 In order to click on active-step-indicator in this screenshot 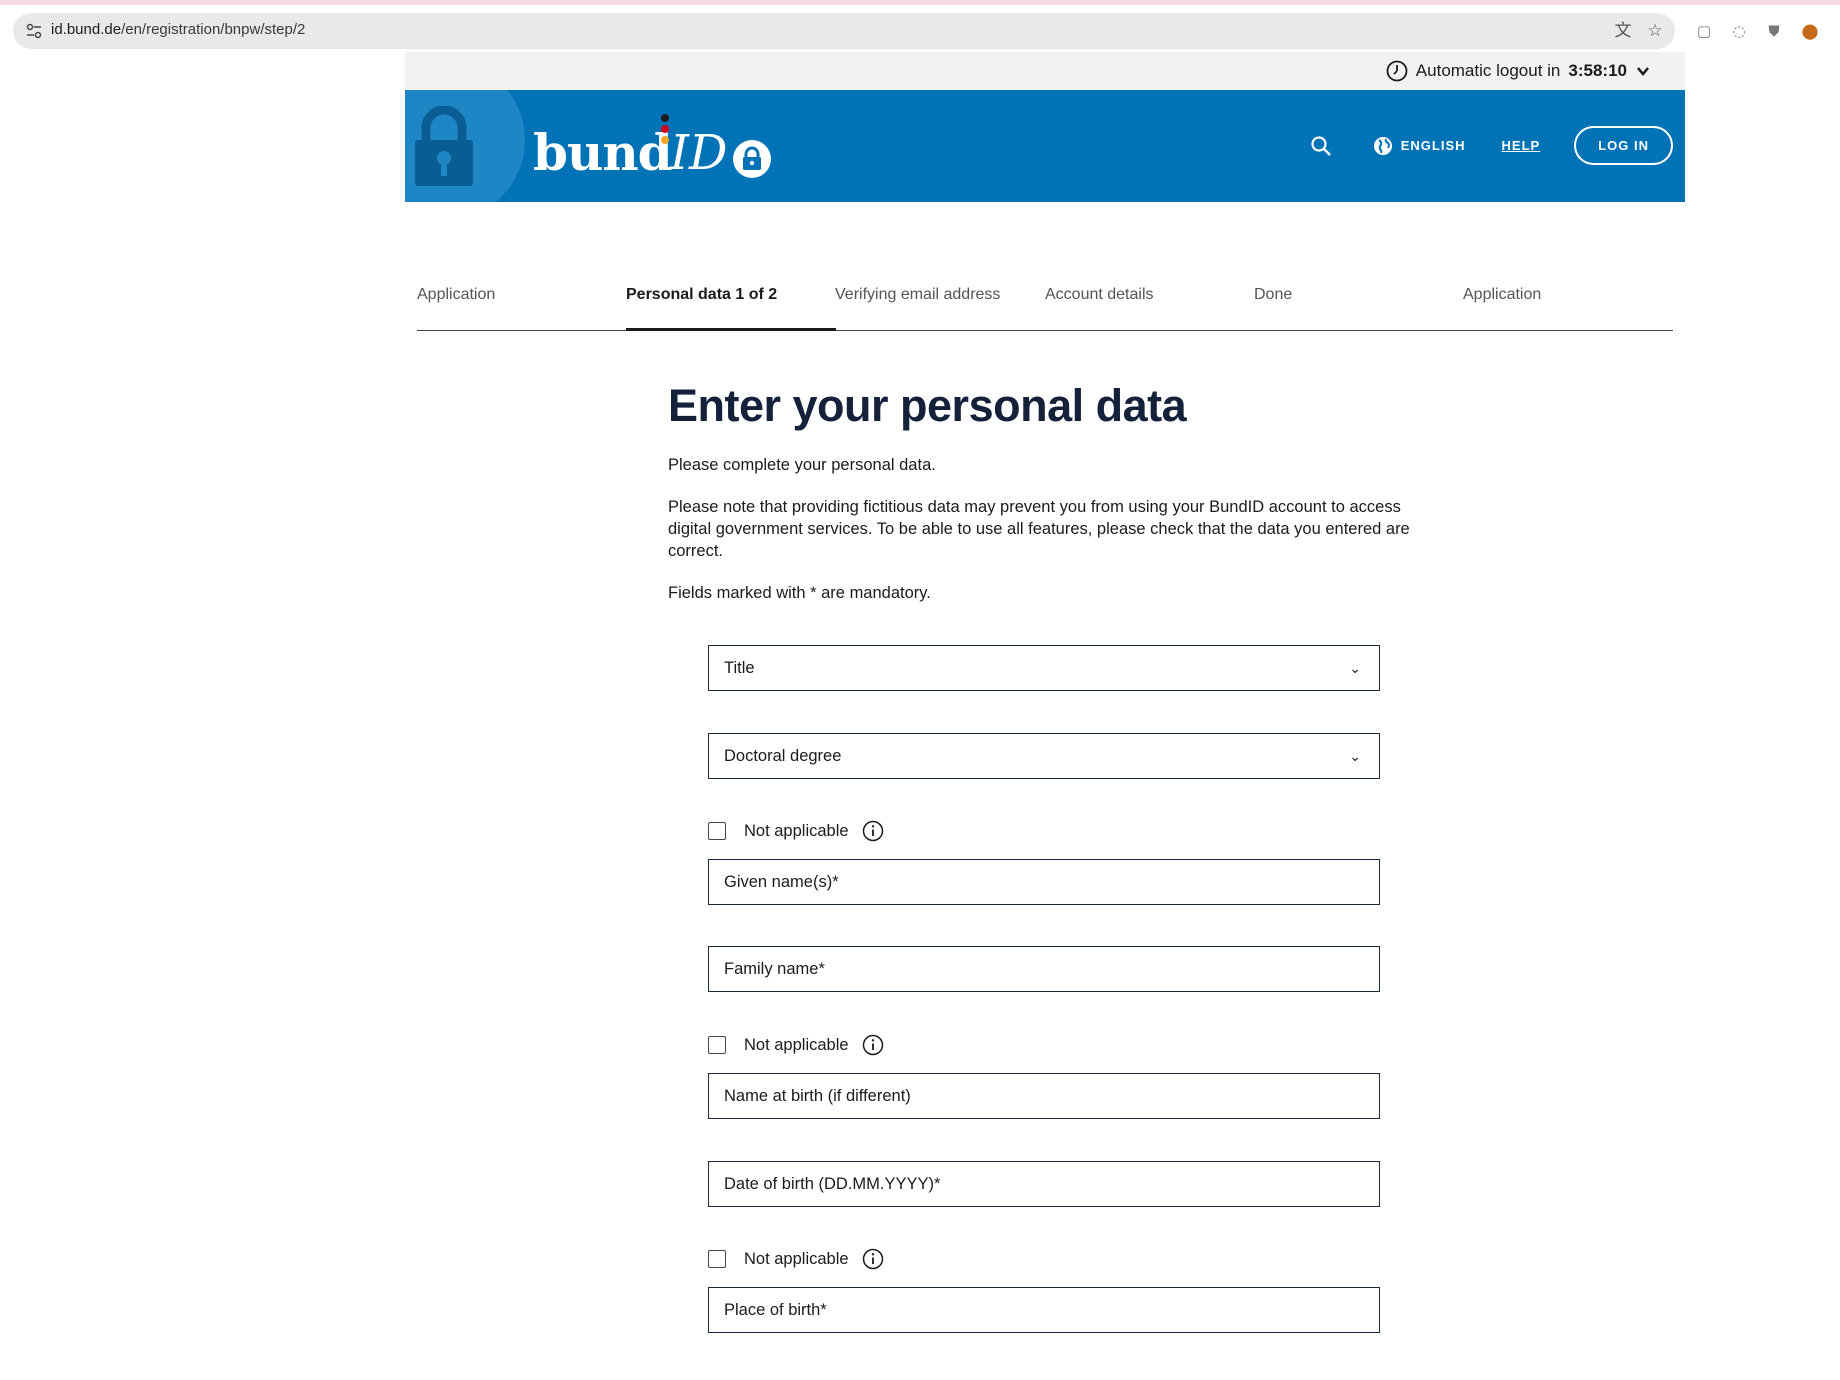, I will do `click(731, 329)`.